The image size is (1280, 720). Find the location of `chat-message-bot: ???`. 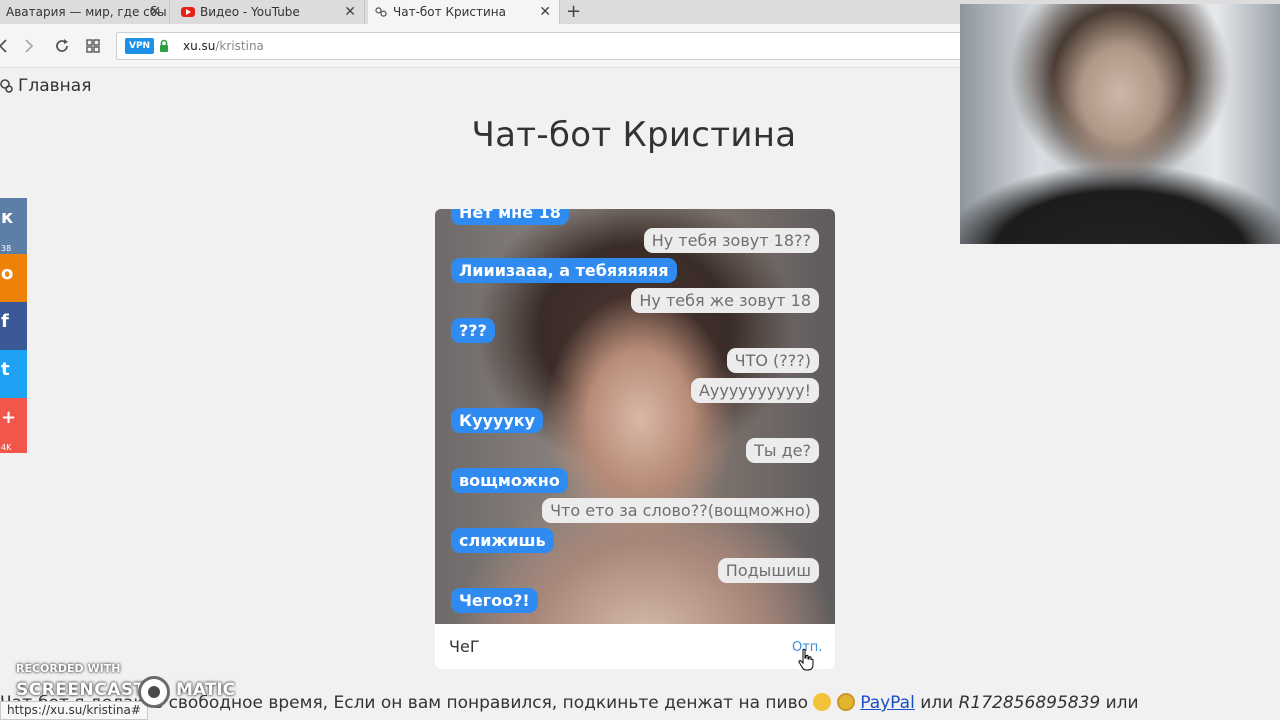

chat-message-bot: ??? is located at coordinates (473, 330).